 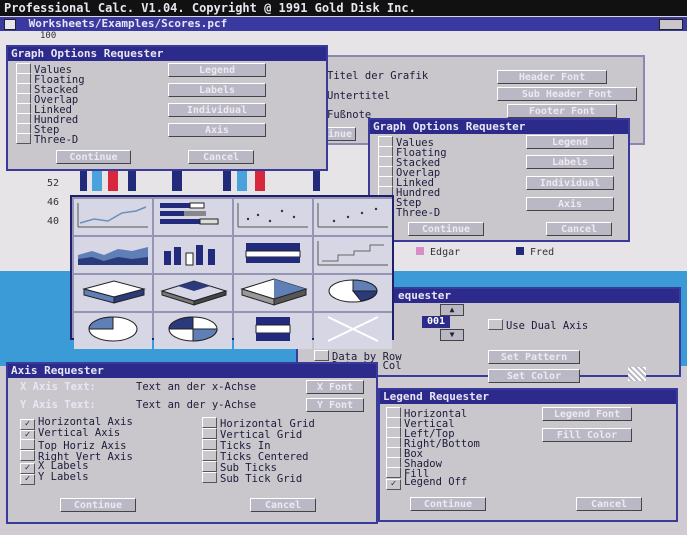 What do you see at coordinates (353, 331) in the screenshot?
I see `pie-quarter-icon` at bounding box center [353, 331].